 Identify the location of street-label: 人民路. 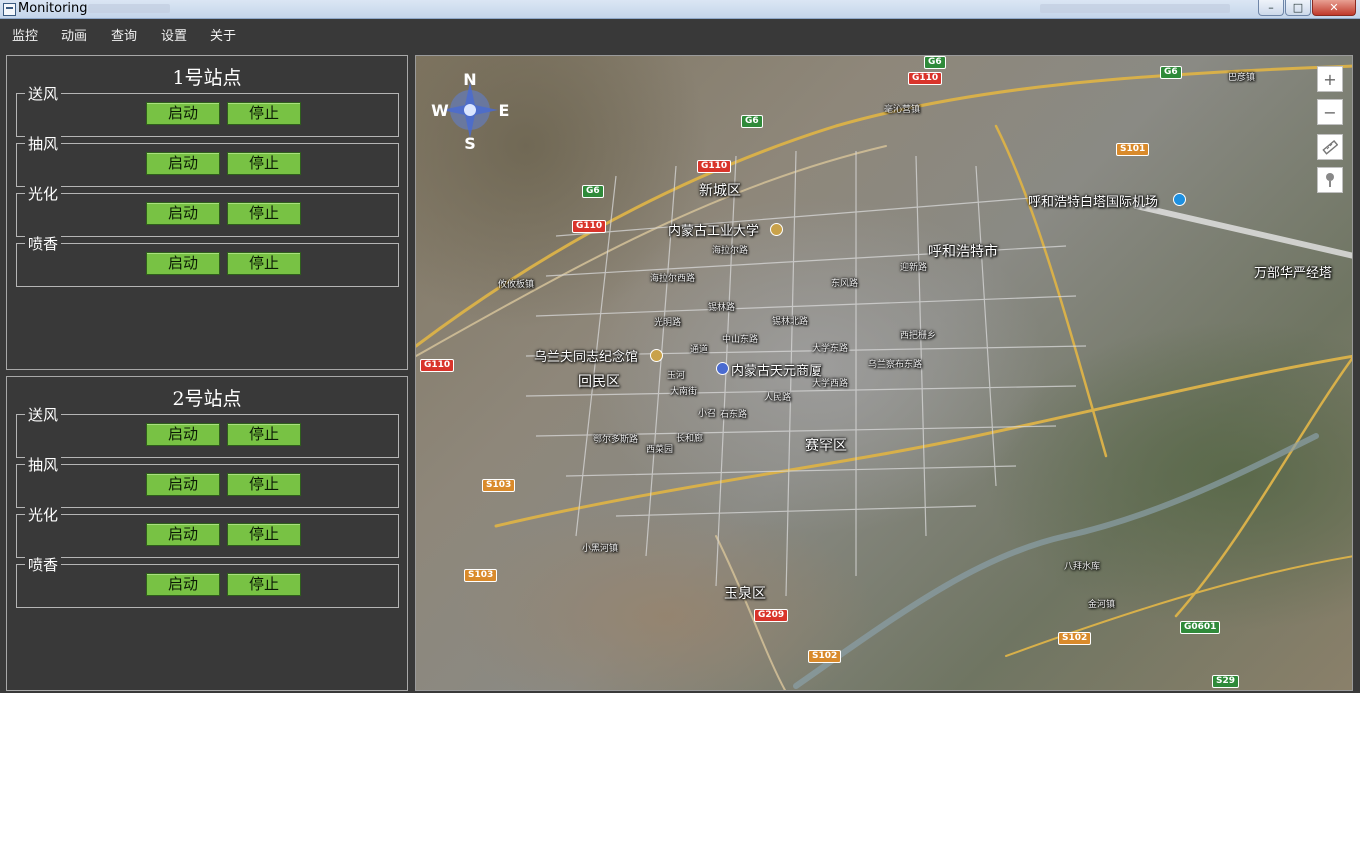
(778, 398).